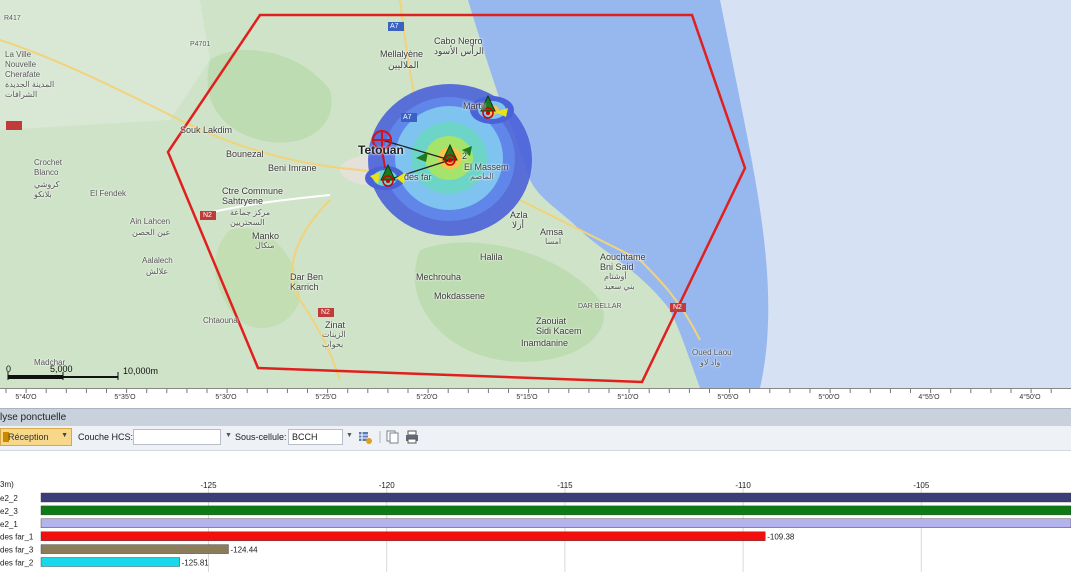 The height and width of the screenshot is (572, 1071). I want to click on scale-label-zero: 0, so click(9, 369).